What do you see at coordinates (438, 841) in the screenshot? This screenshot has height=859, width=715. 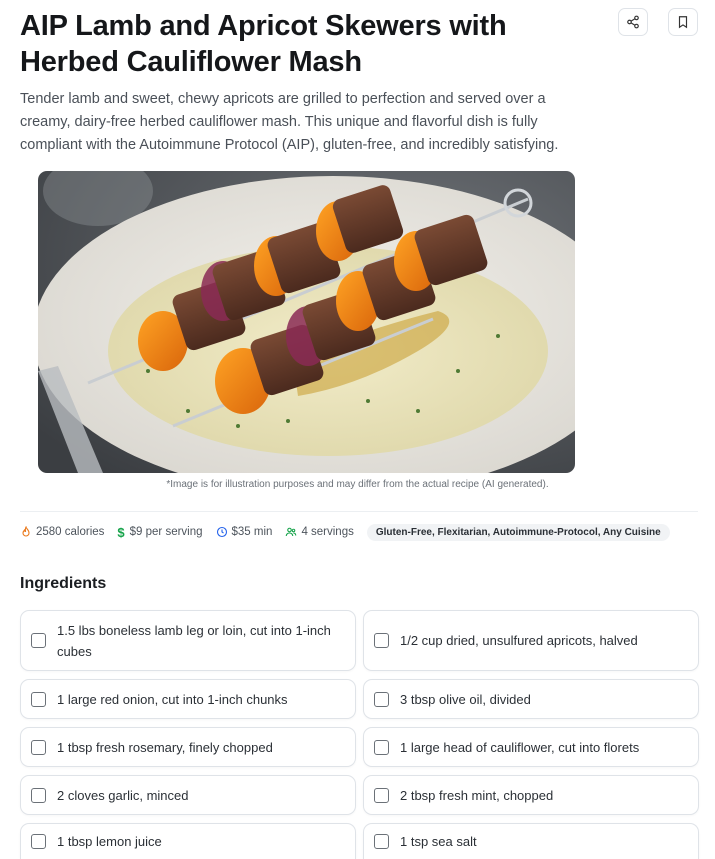 I see `ingredient-text: 1 tsp sea salt` at bounding box center [438, 841].